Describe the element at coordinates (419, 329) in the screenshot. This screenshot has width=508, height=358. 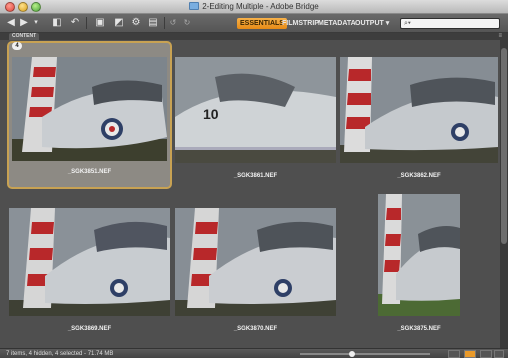
I see `thumbnail-filename: _SGK3875.NEF` at that location.